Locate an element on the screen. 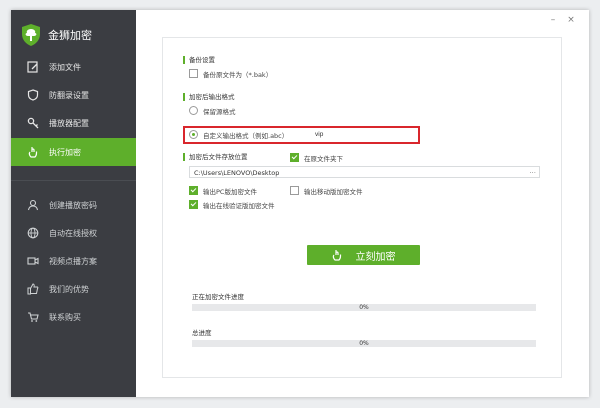  current-progress-value: 0% is located at coordinates (364, 307).